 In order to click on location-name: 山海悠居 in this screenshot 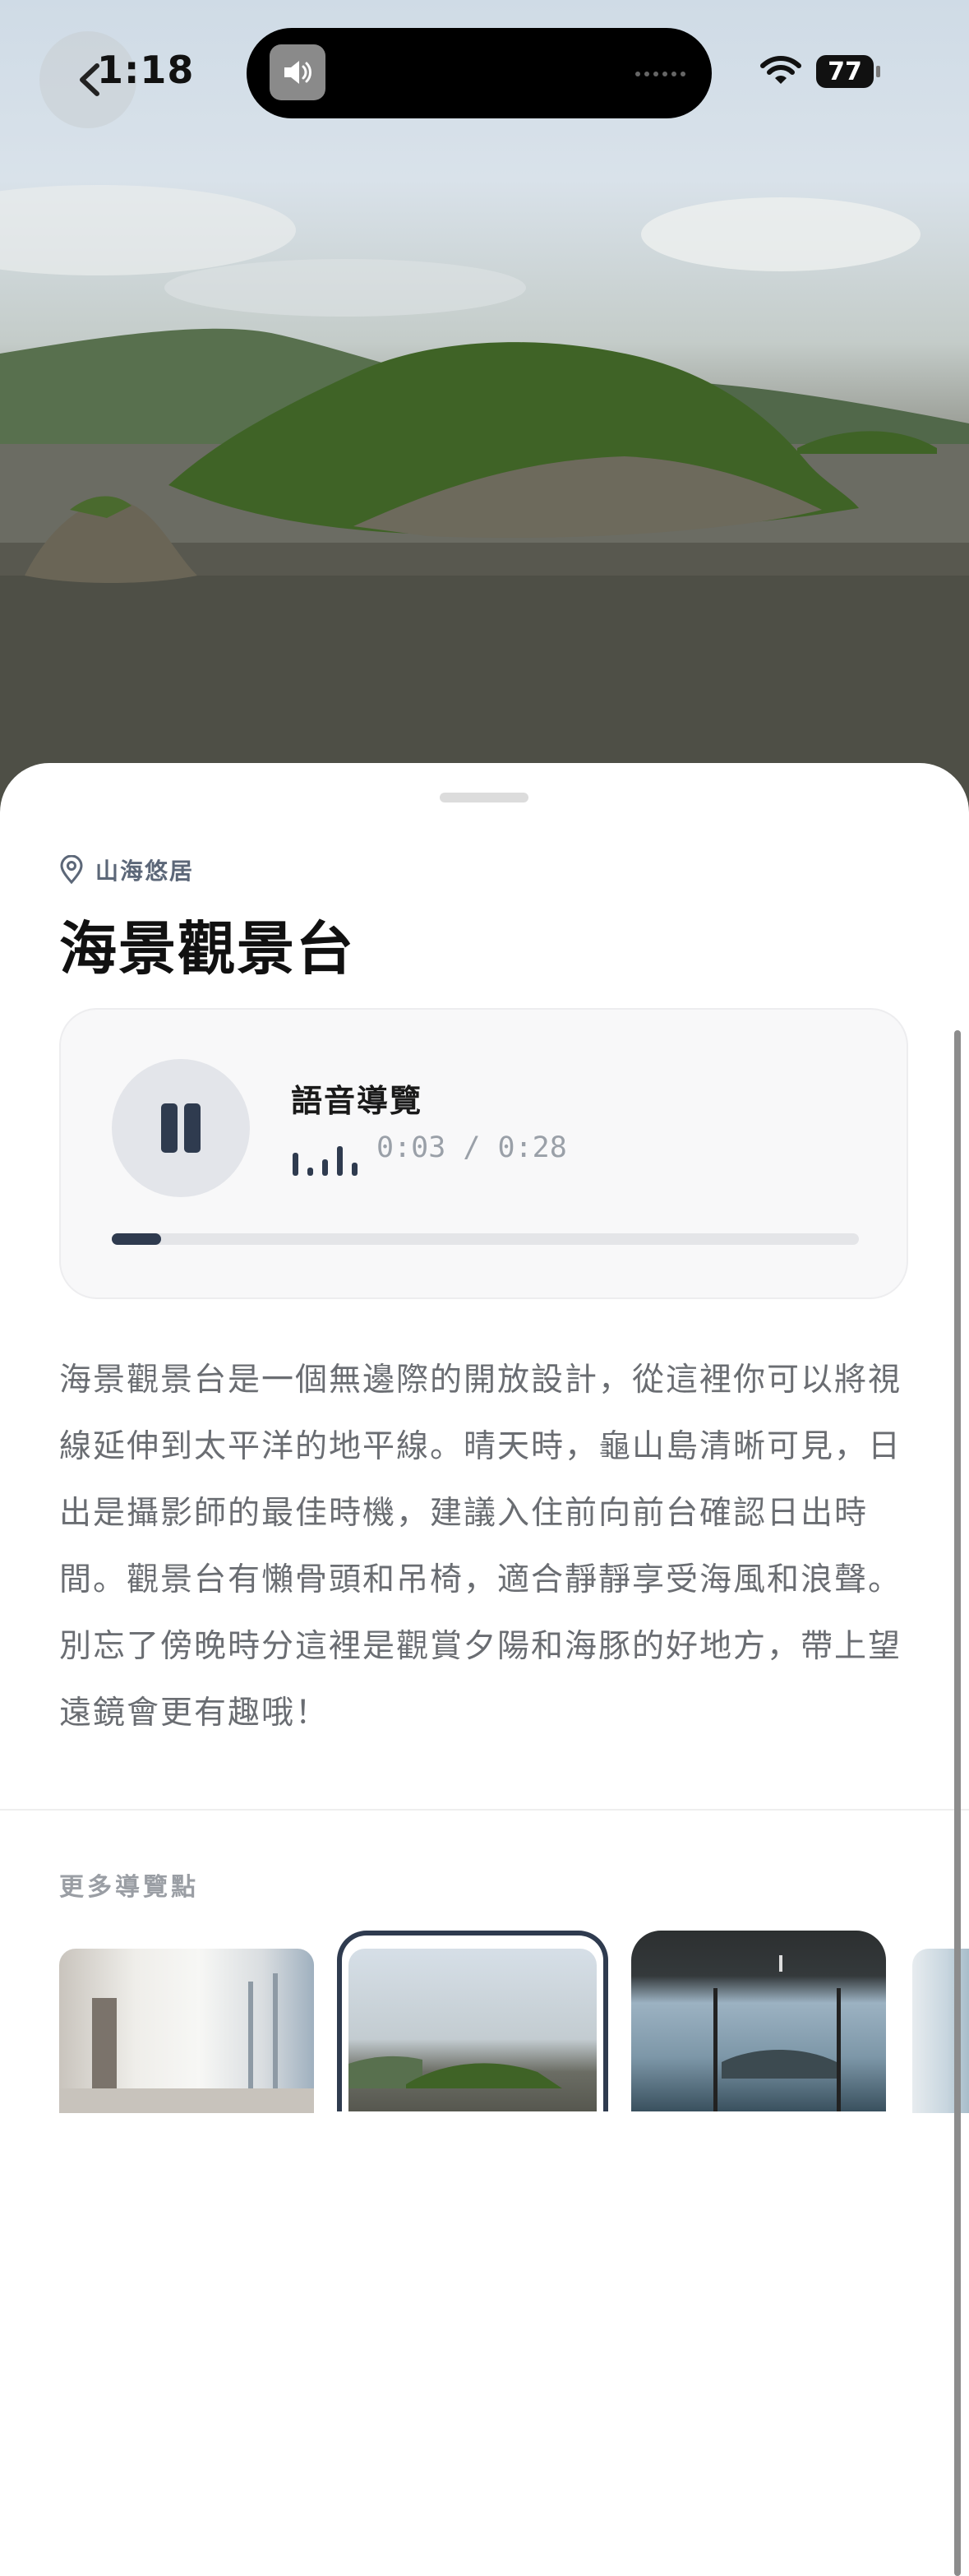, I will do `click(145, 871)`.